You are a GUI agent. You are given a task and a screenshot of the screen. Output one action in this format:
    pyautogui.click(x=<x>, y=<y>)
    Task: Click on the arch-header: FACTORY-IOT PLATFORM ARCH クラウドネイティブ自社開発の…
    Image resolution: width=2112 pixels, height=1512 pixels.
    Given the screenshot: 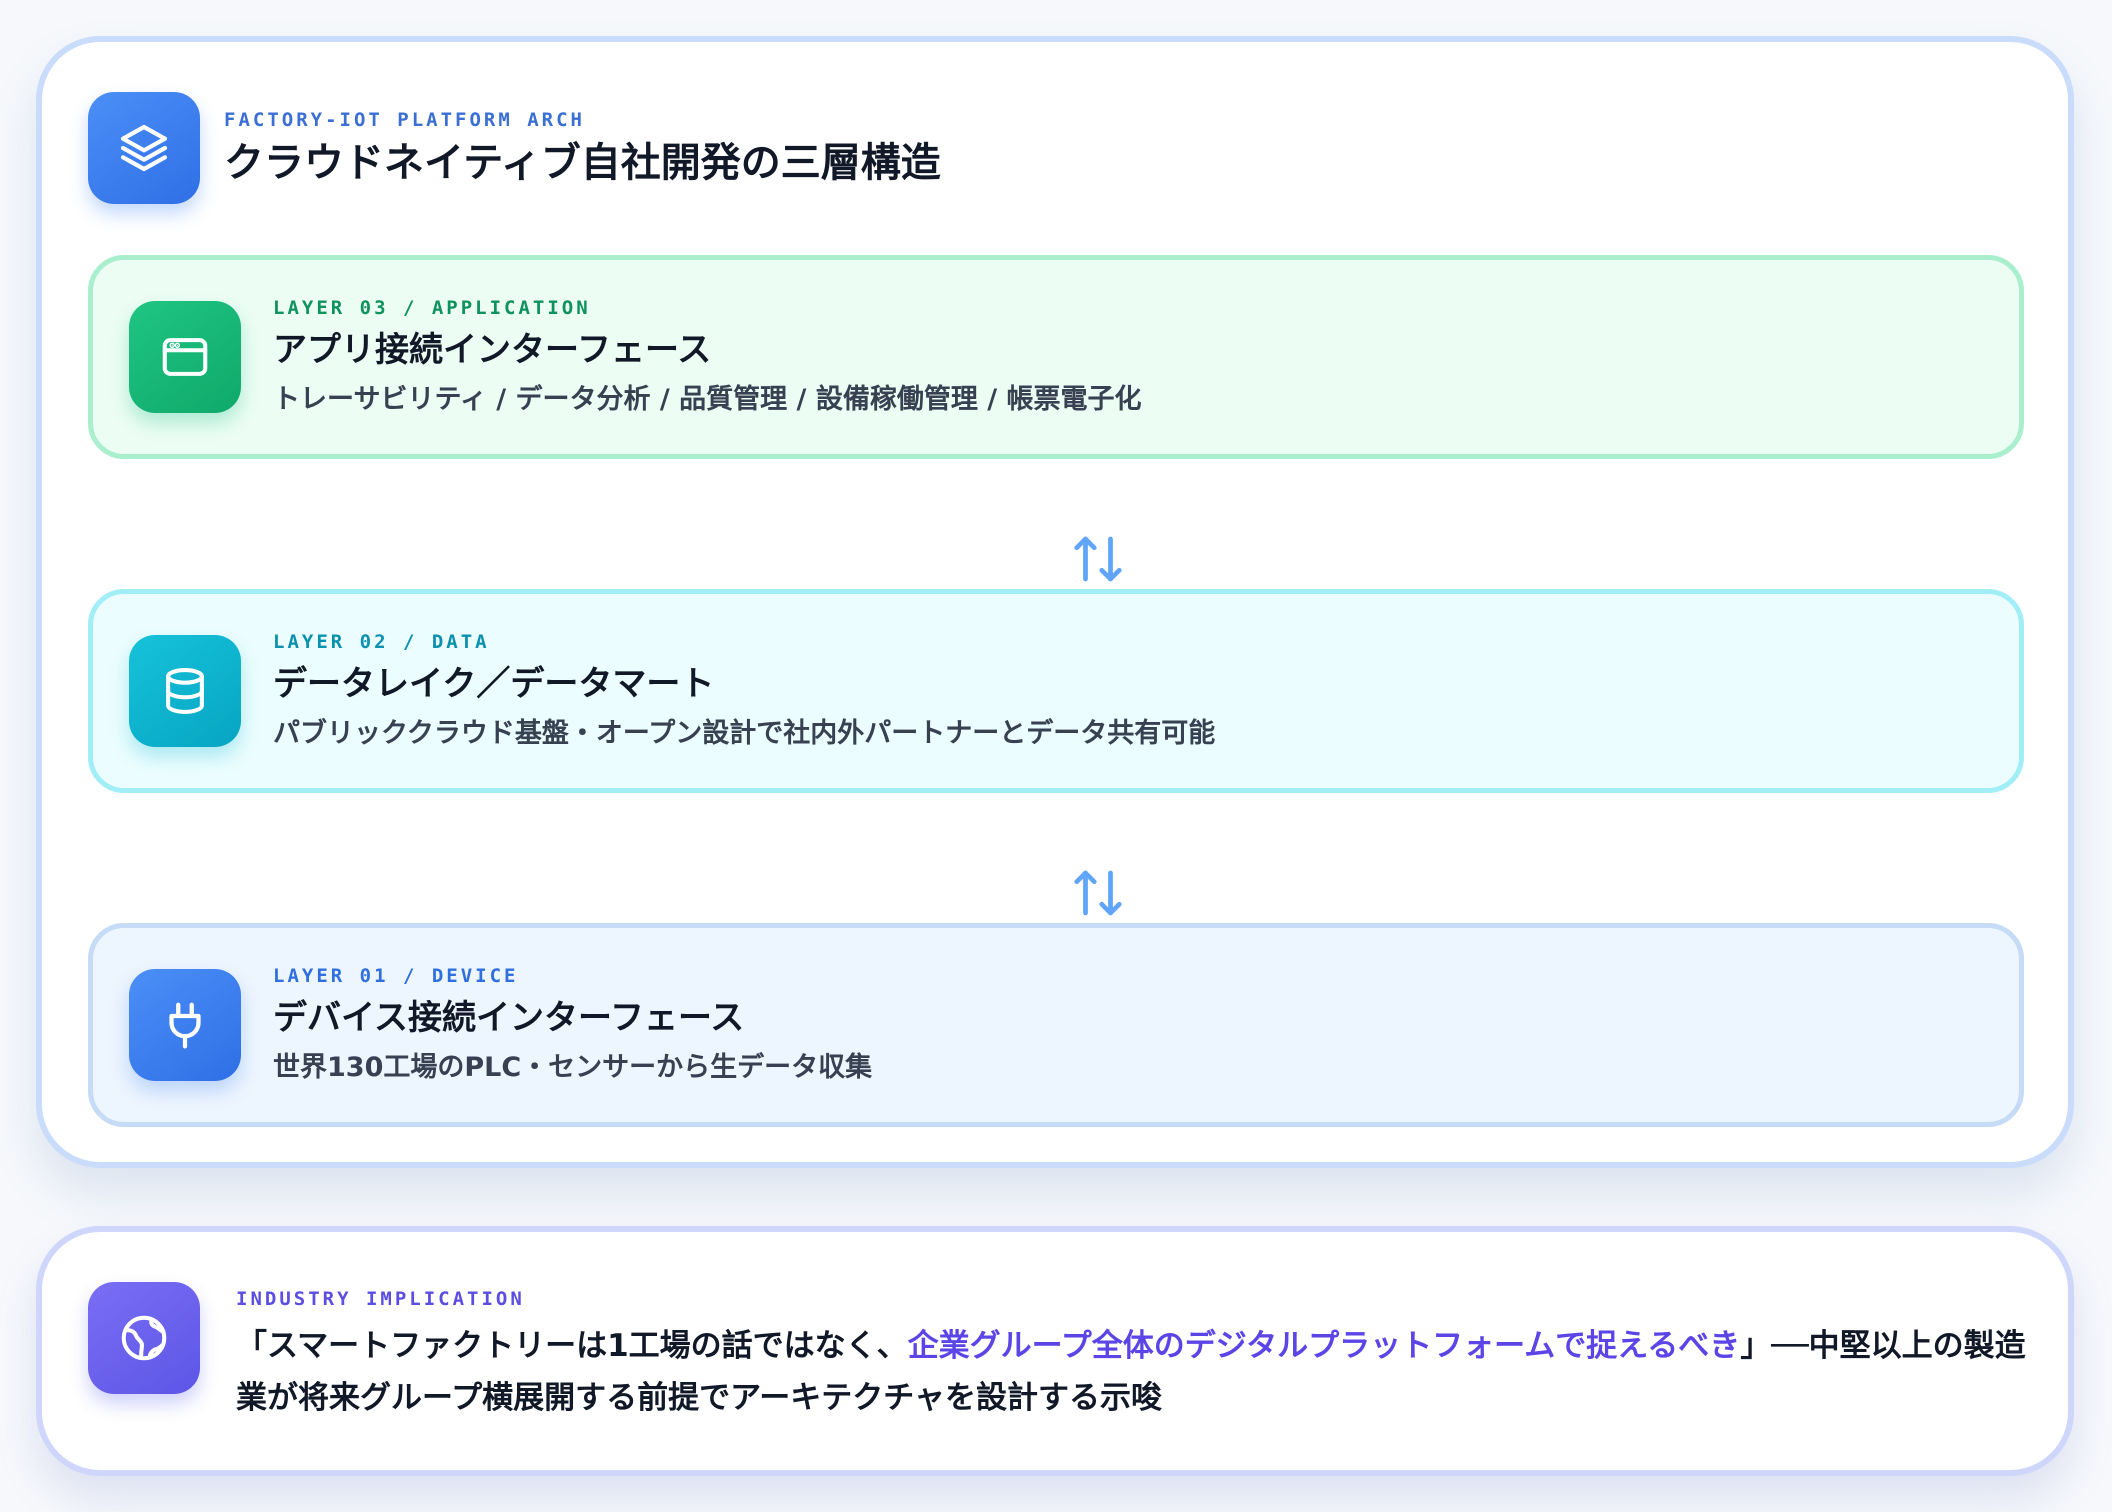 What is the action you would take?
    pyautogui.click(x=514, y=148)
    